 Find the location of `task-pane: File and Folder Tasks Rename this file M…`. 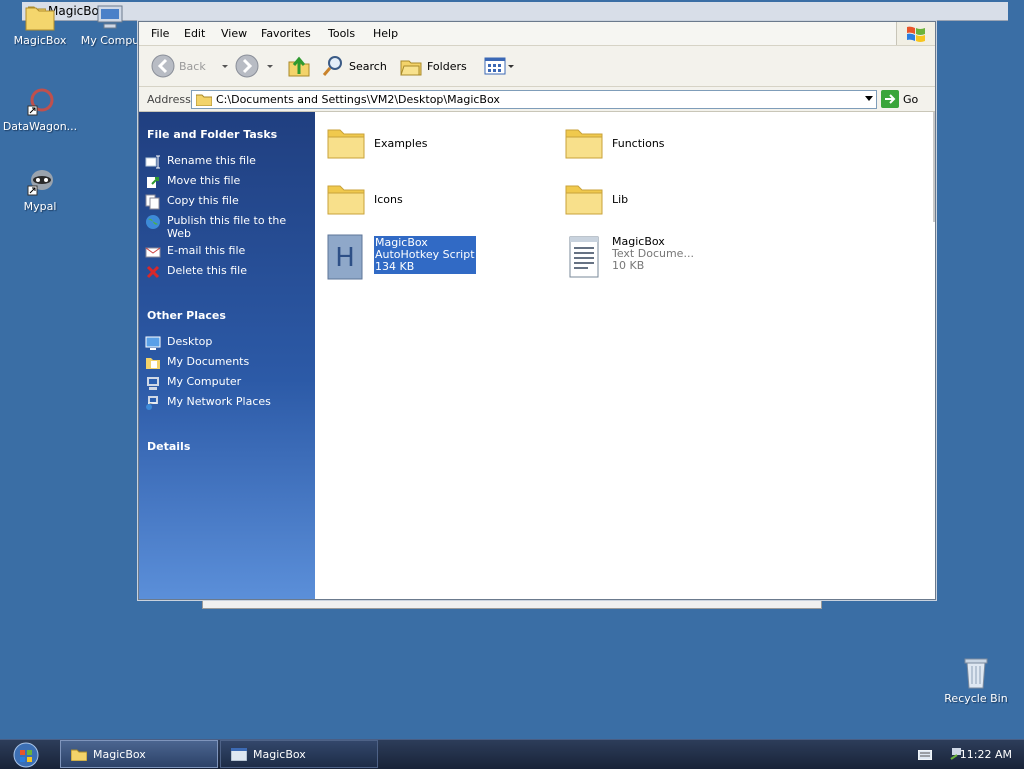

task-pane: File and Folder Tasks Rename this file M… is located at coordinates (227, 355).